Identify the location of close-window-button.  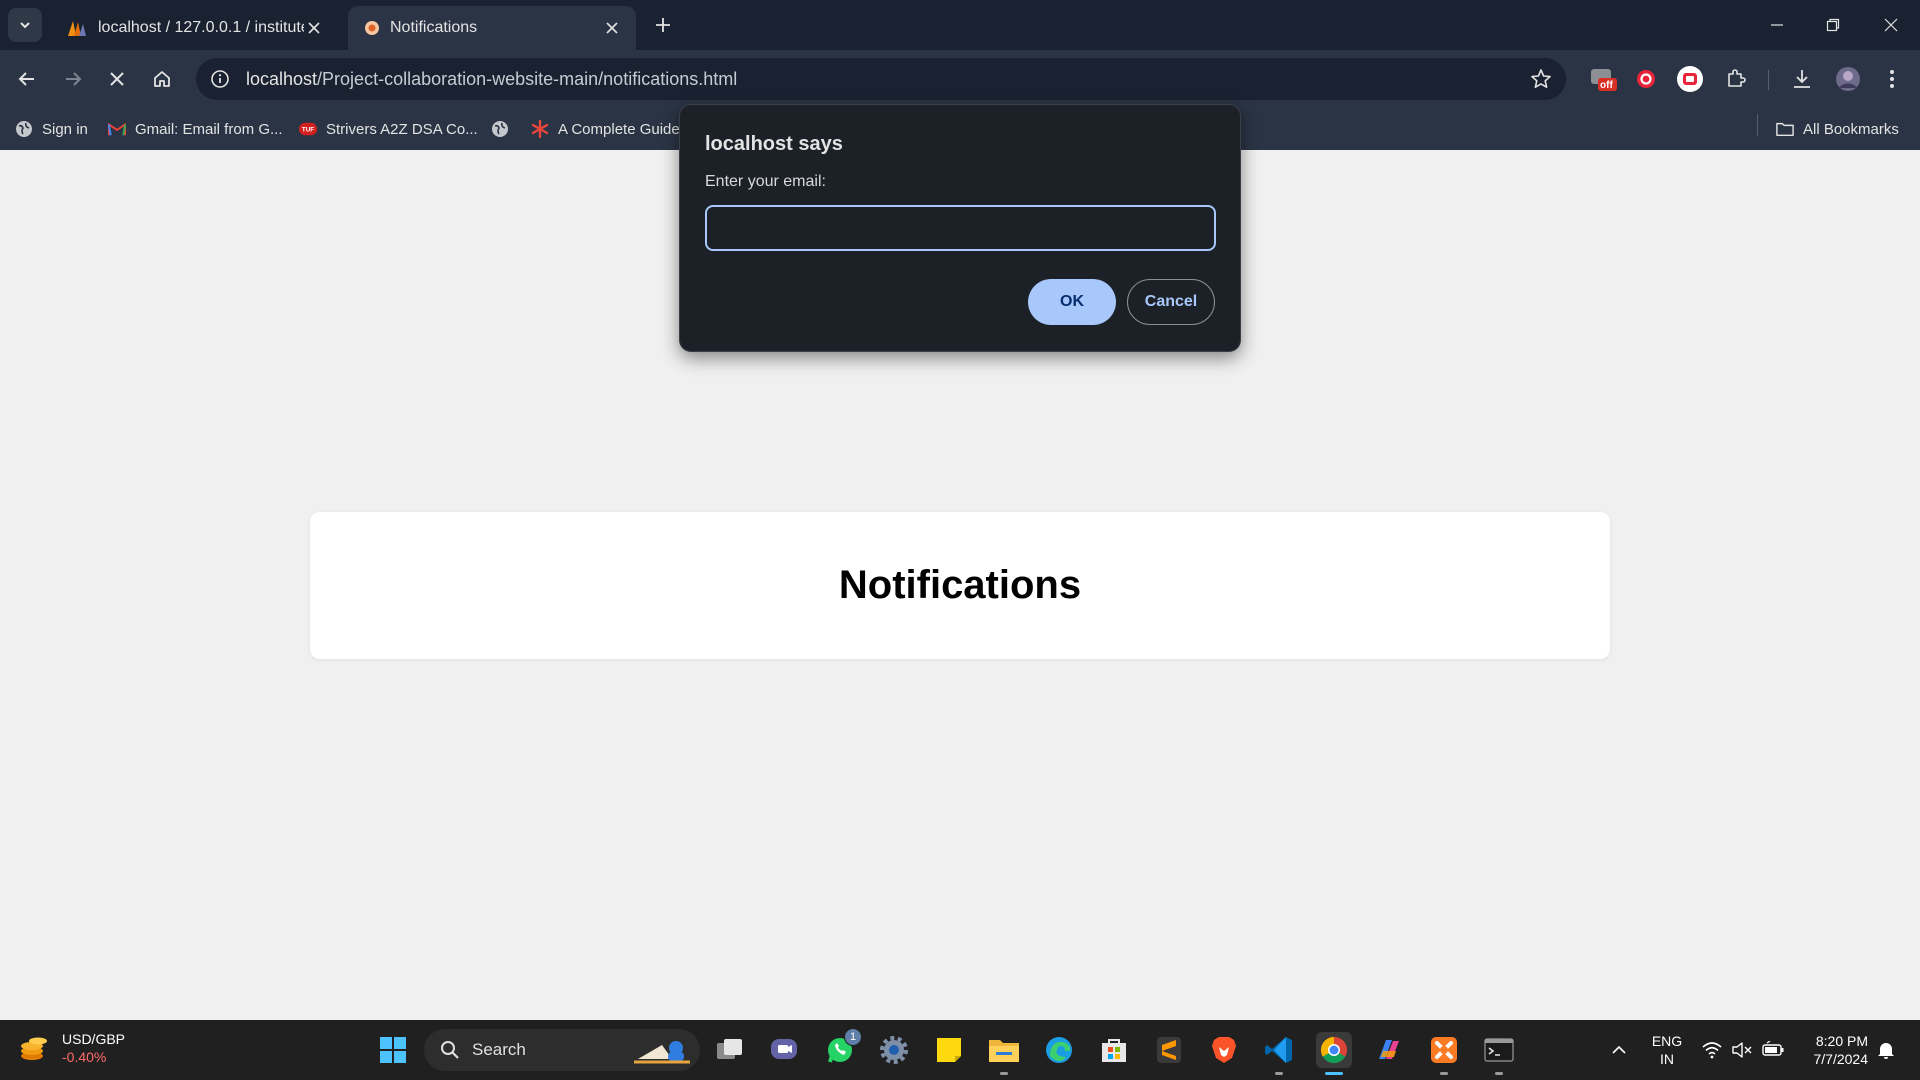
(1891, 25).